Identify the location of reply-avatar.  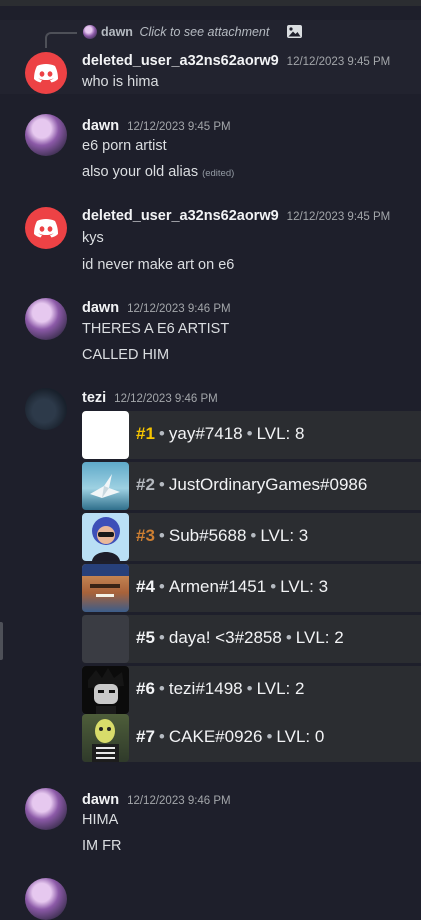
(90, 32).